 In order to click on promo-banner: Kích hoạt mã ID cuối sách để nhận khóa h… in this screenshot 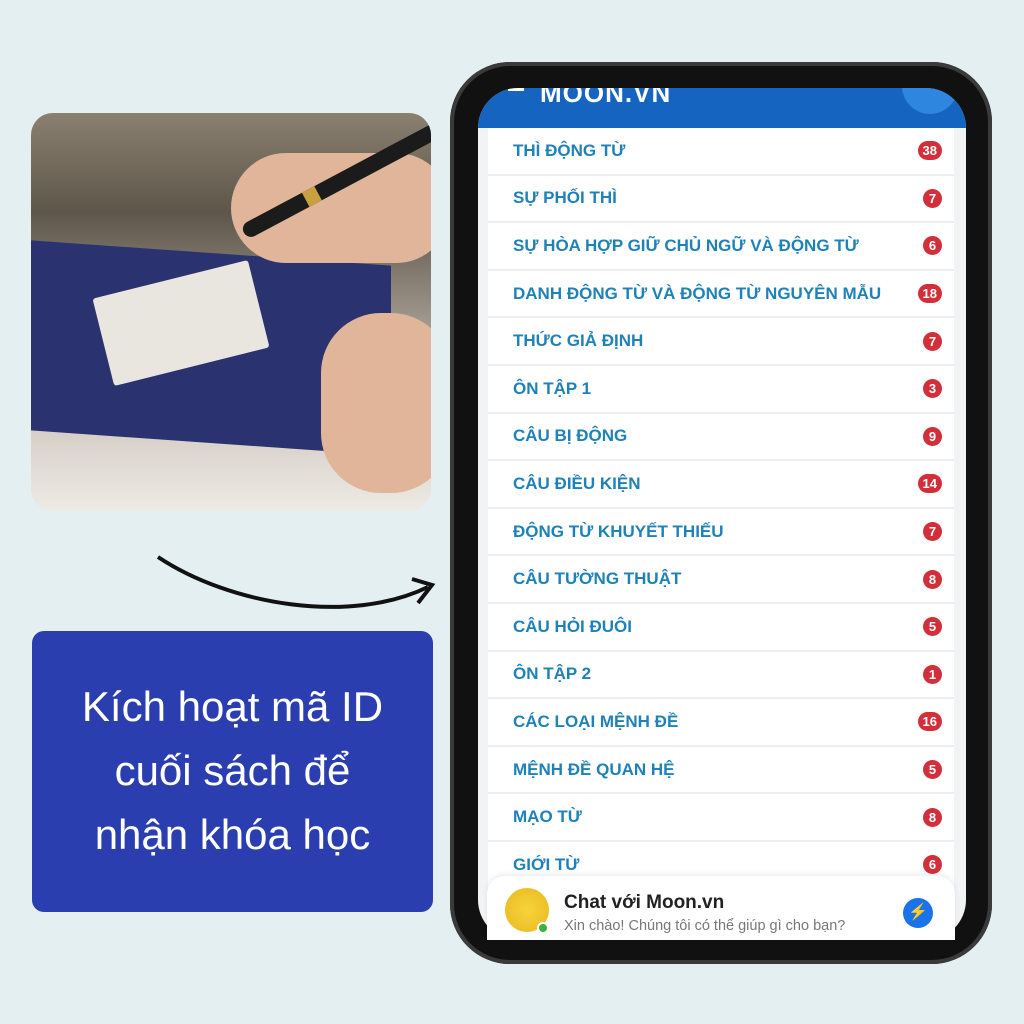, I will do `click(232, 771)`.